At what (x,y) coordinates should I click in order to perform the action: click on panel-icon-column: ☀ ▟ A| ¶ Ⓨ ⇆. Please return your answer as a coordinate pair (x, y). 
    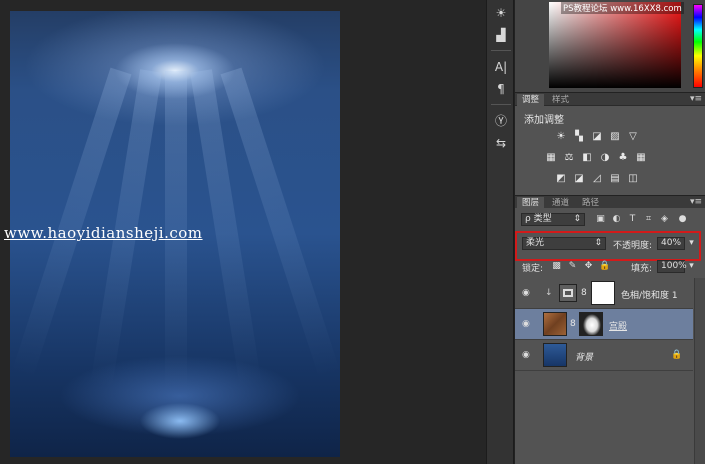
    Looking at the image, I should click on (500, 232).